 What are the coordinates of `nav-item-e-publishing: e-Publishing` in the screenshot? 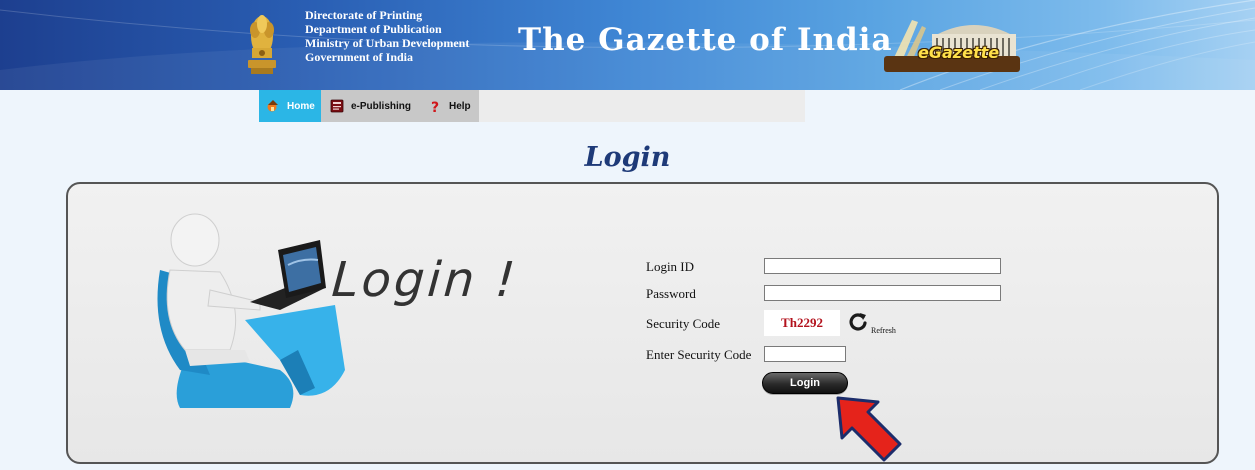 It's located at (370, 106).